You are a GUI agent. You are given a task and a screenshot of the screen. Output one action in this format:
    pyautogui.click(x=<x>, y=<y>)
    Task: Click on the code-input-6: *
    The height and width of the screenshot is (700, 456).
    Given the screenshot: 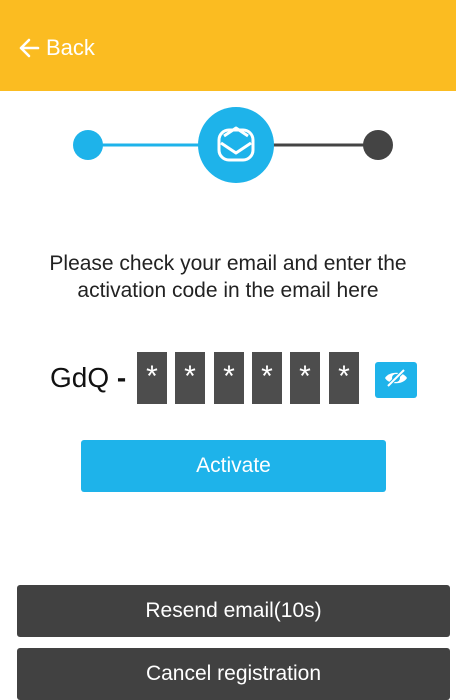 What is the action you would take?
    pyautogui.click(x=344, y=378)
    